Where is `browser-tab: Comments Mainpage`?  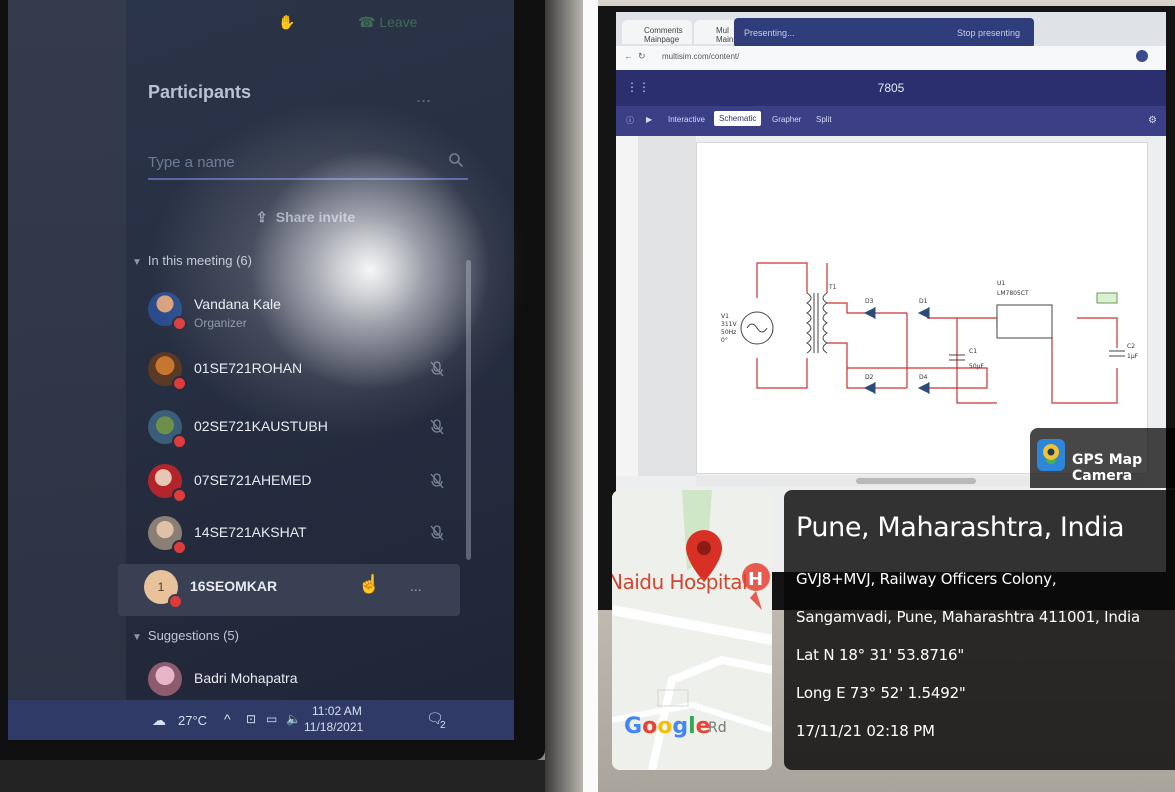
browser-tab: Comments Mainpage is located at coordinates (657, 32).